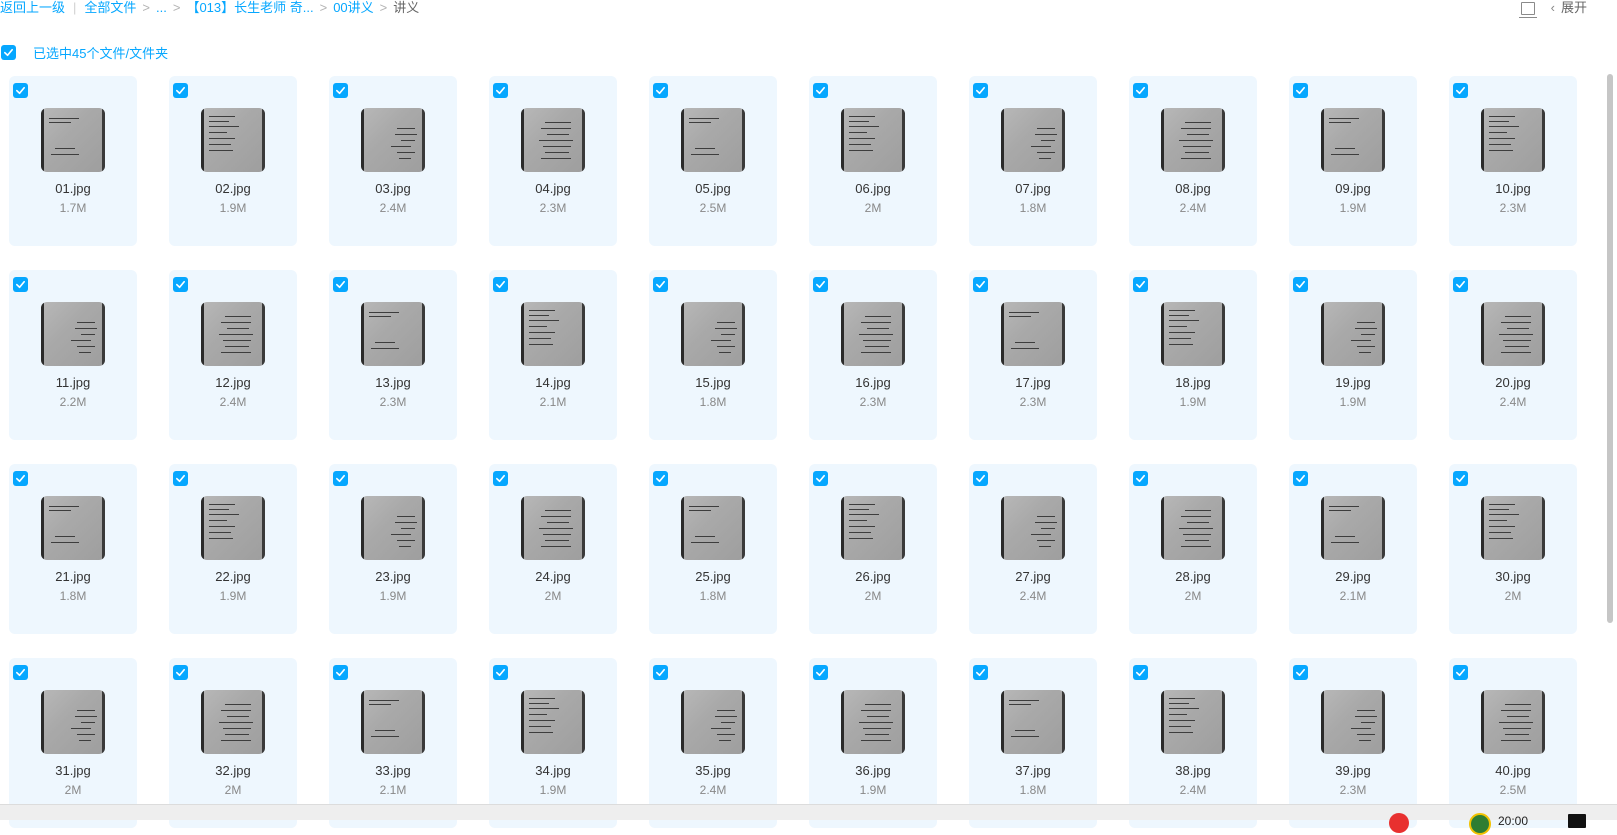 The width and height of the screenshot is (1617, 835). I want to click on file-card: 24.jpg 2M, so click(553, 549).